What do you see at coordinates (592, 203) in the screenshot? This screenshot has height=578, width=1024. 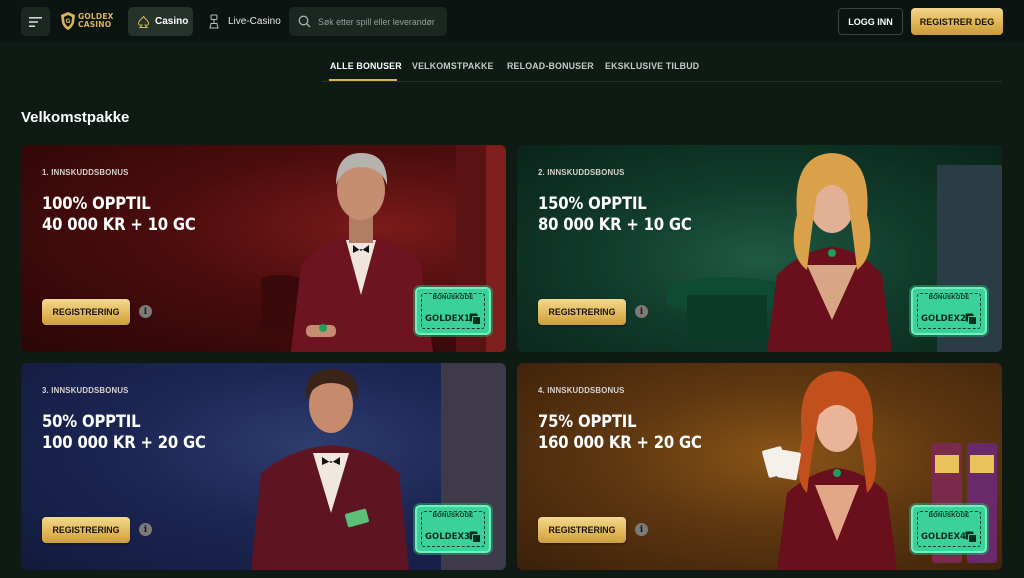 I see `bonus-title-line1: 150% OPPTIL` at bounding box center [592, 203].